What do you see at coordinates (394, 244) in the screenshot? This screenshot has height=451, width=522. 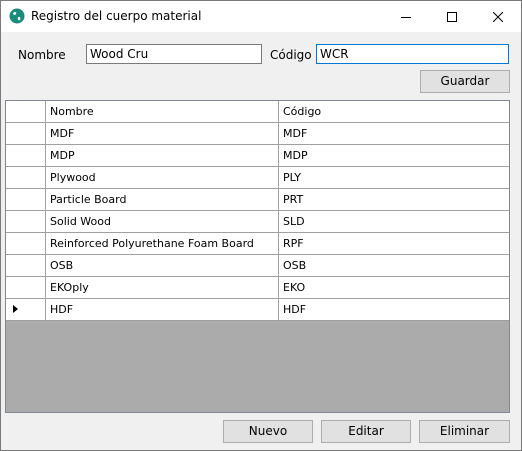 I see `cell-codigo: RPF` at bounding box center [394, 244].